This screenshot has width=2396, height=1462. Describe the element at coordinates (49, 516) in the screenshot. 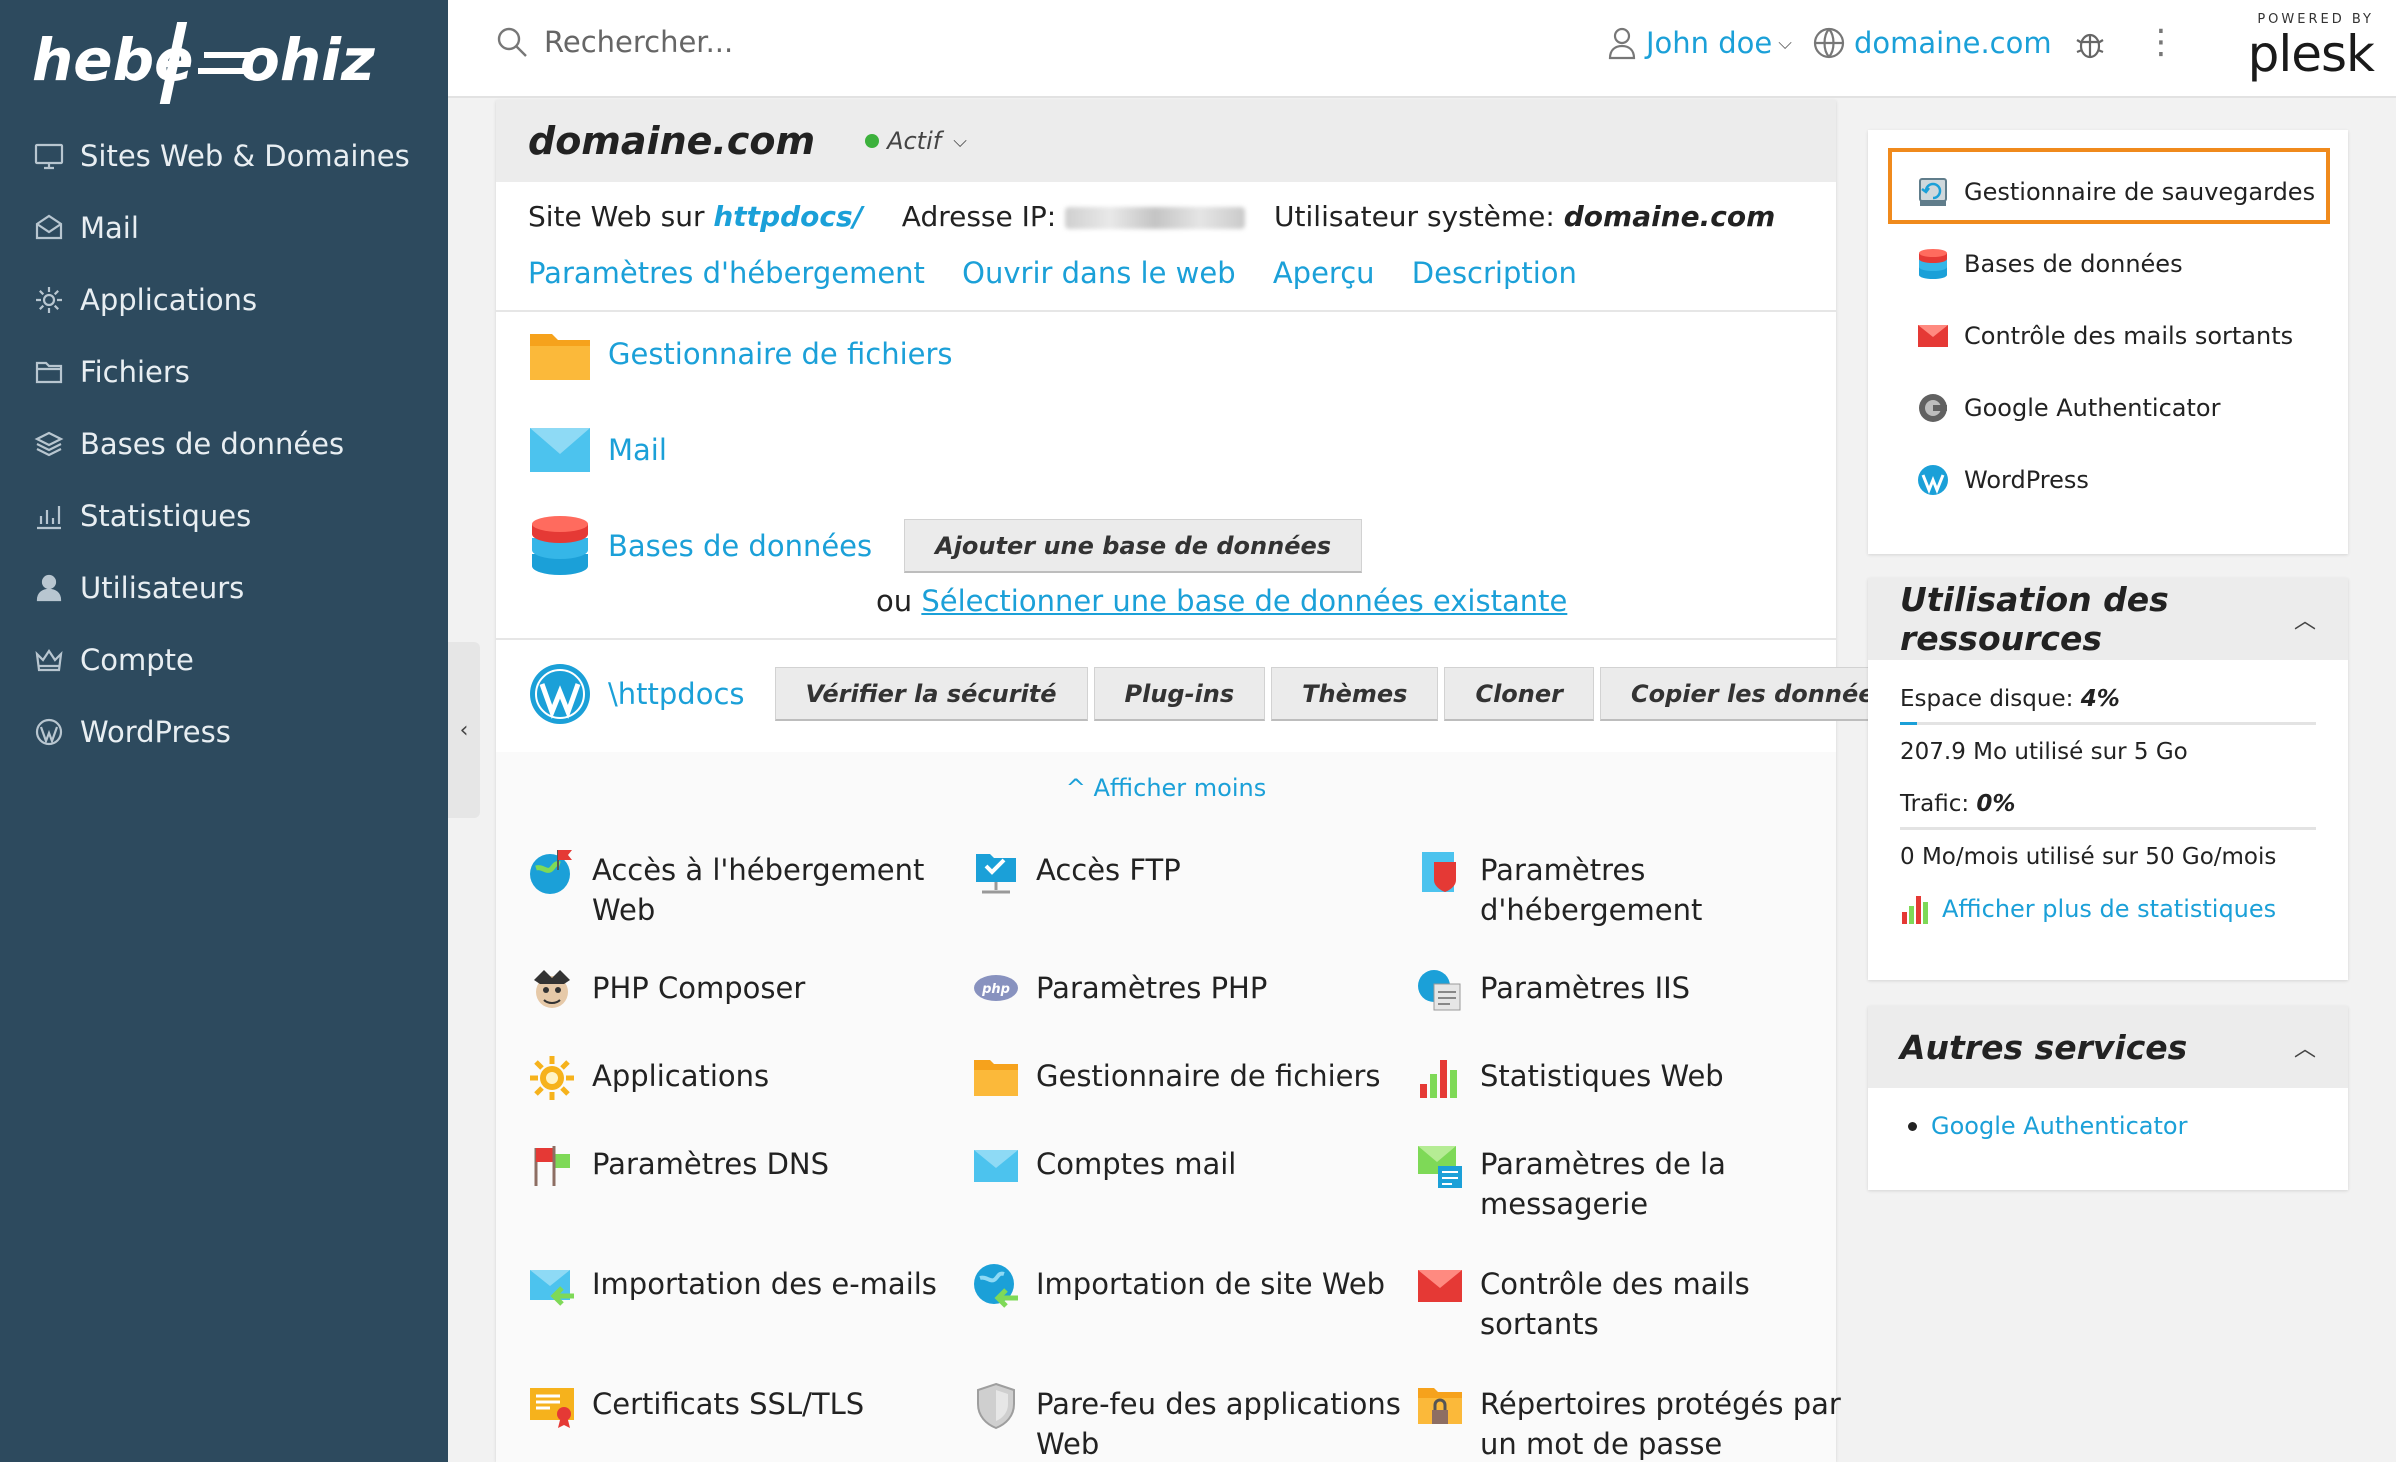

I see `bar-chart-icon` at that location.